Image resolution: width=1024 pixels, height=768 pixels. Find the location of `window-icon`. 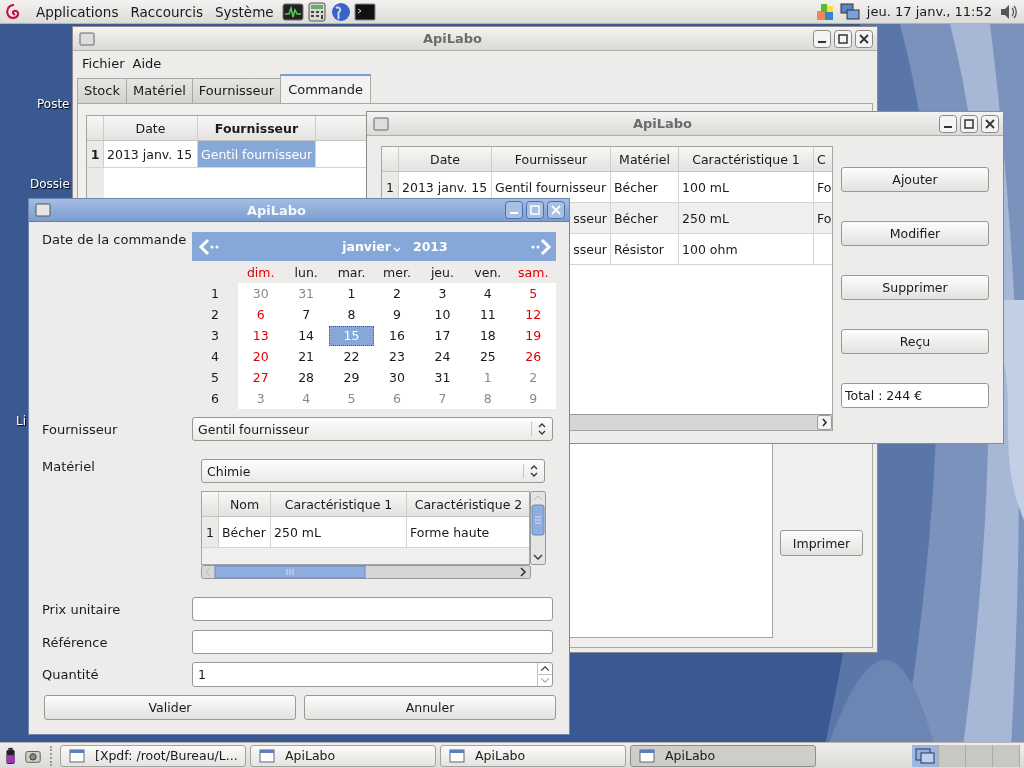

window-icon is located at coordinates (43, 210).